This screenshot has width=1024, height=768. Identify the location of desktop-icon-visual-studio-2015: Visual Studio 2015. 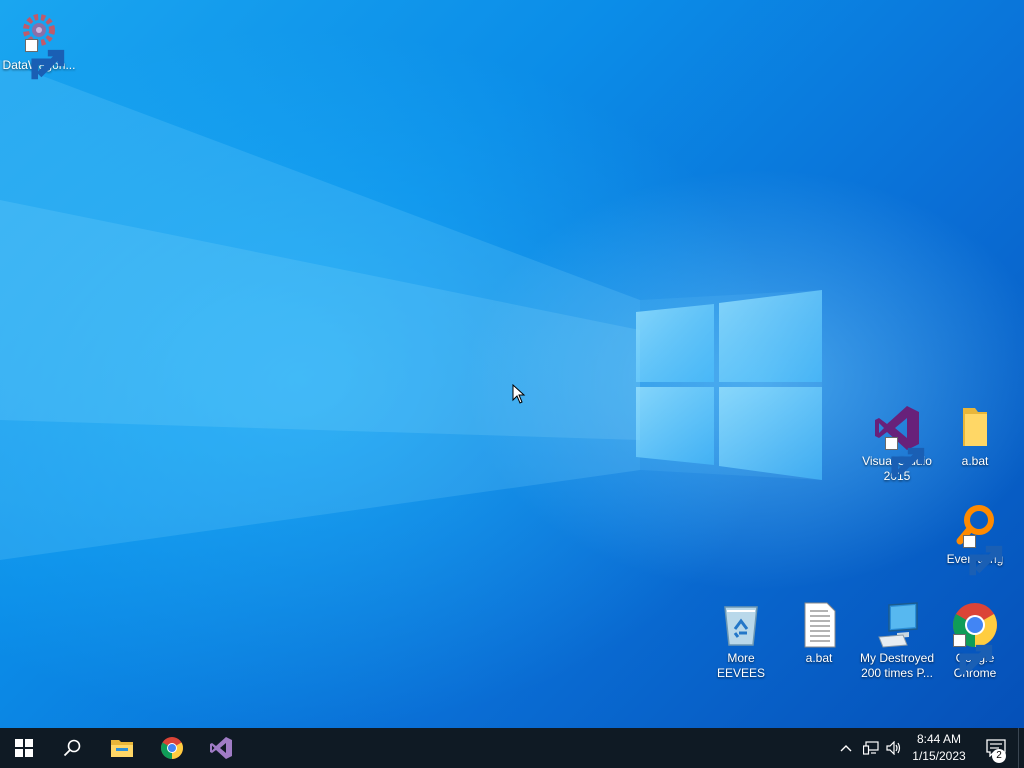
(897, 444).